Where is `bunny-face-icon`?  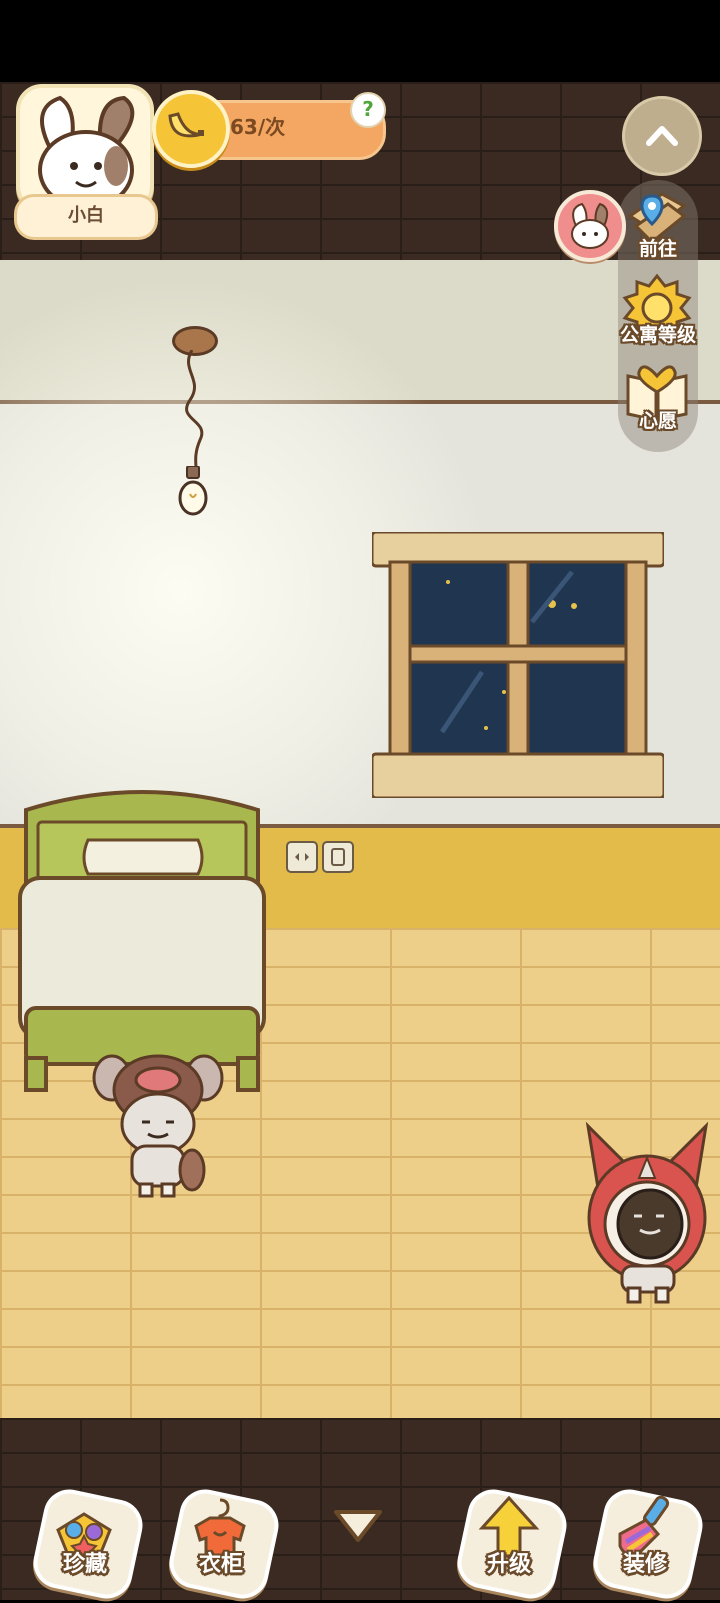
bunny-face-icon is located at coordinates (86, 151).